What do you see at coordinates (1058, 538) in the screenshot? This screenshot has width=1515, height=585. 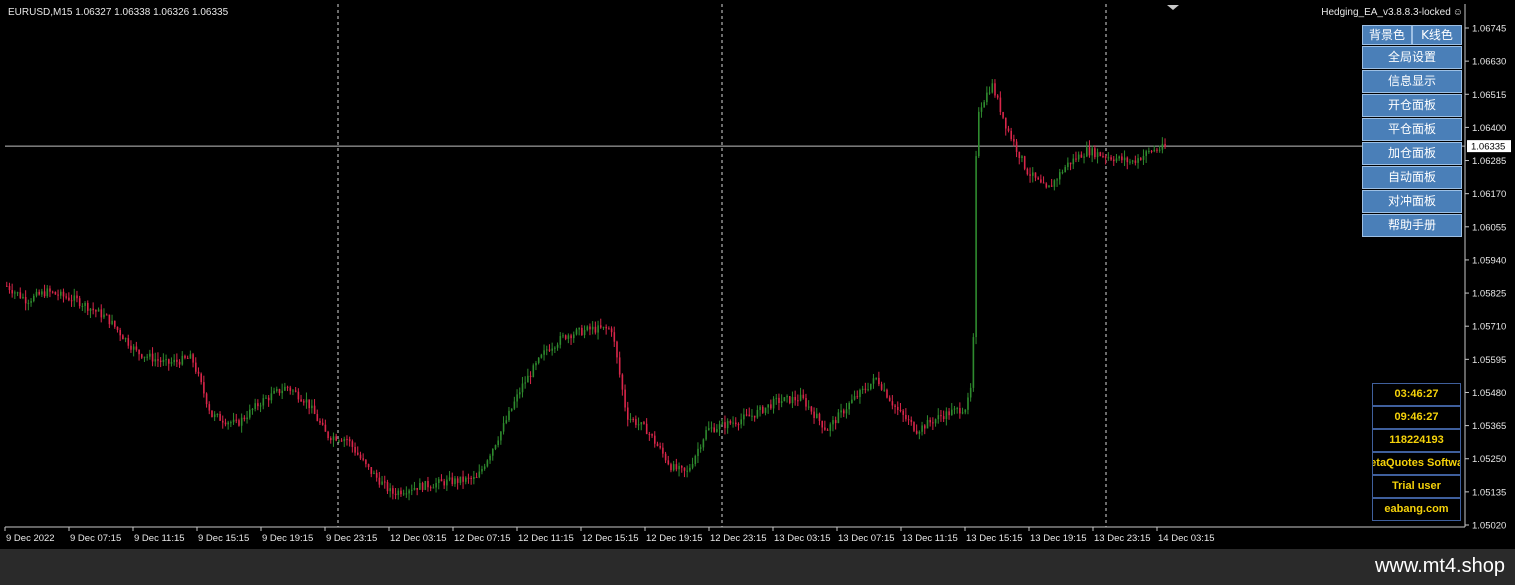 I see `time-tick-label: 13 Dec 19:15` at bounding box center [1058, 538].